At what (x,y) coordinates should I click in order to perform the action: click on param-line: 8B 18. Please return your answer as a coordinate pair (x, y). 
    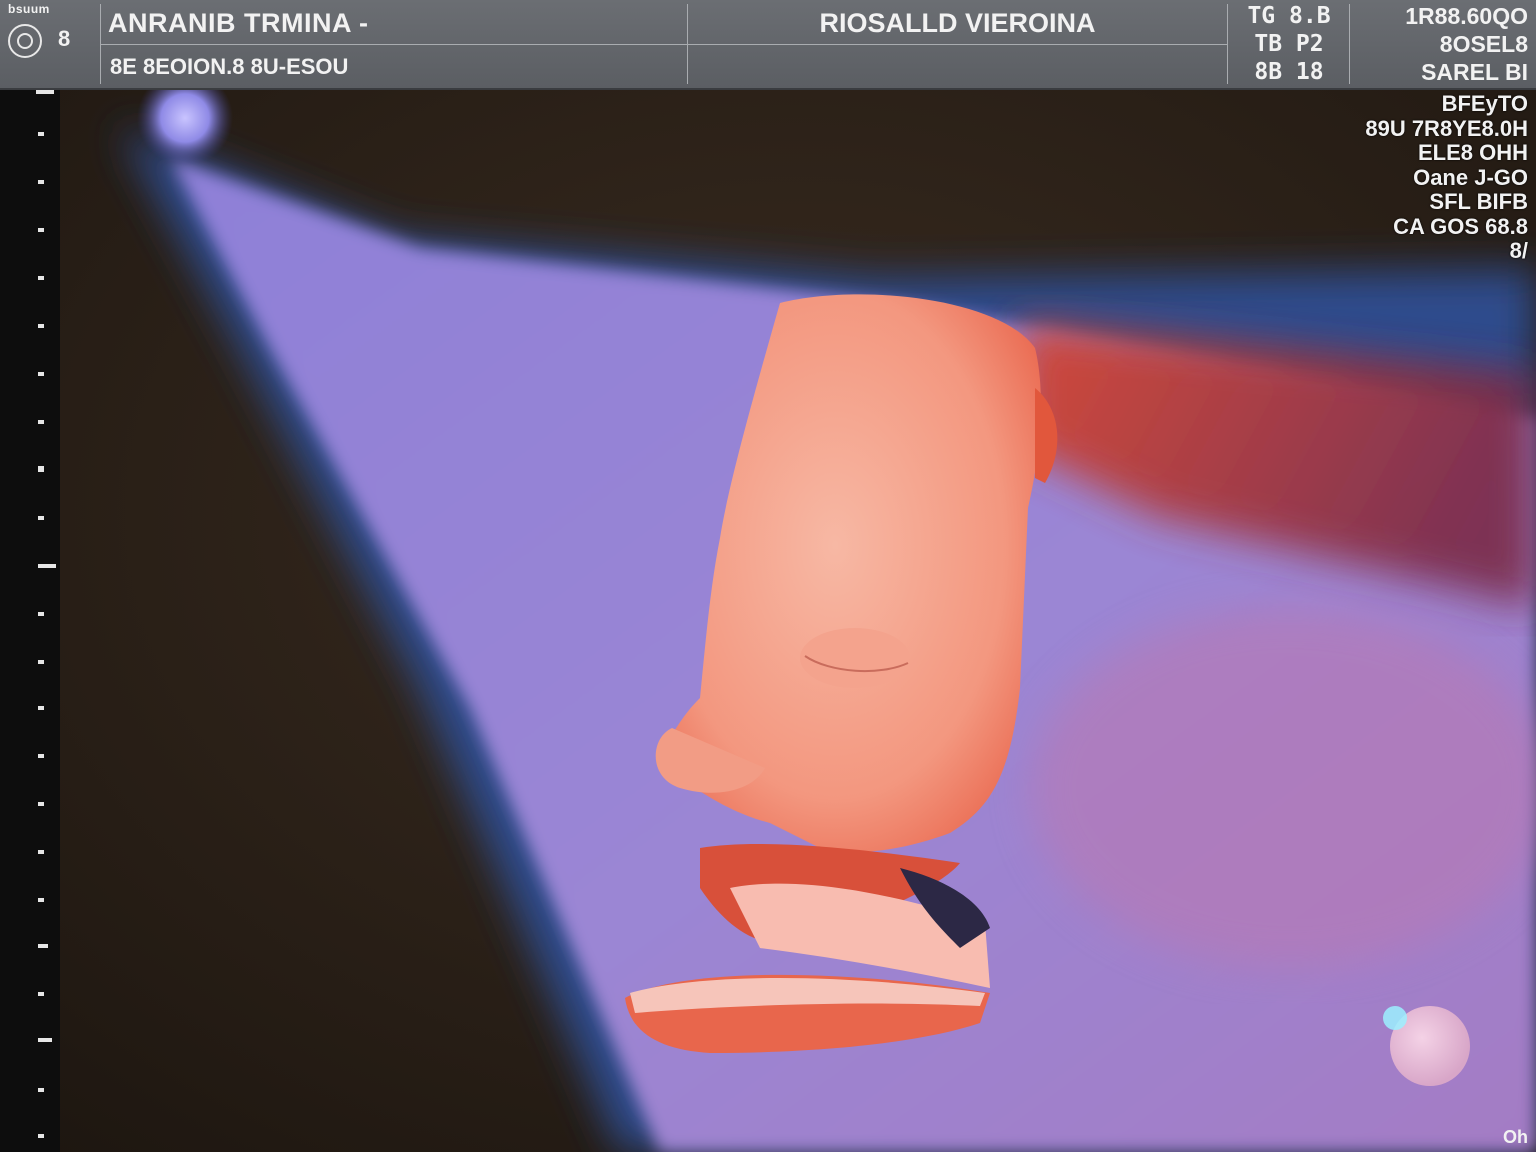
    Looking at the image, I should click on (1289, 72).